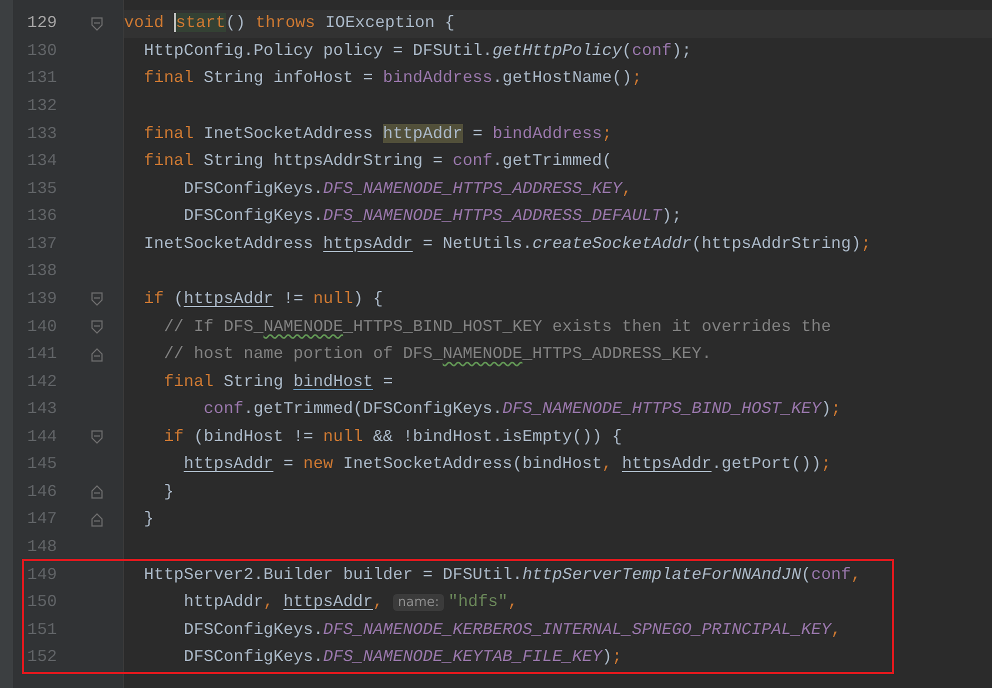 This screenshot has width=992, height=688. What do you see at coordinates (377, 161) in the screenshot?
I see `code-line: final String httpsAddrString = conf.getTrimmed(` at bounding box center [377, 161].